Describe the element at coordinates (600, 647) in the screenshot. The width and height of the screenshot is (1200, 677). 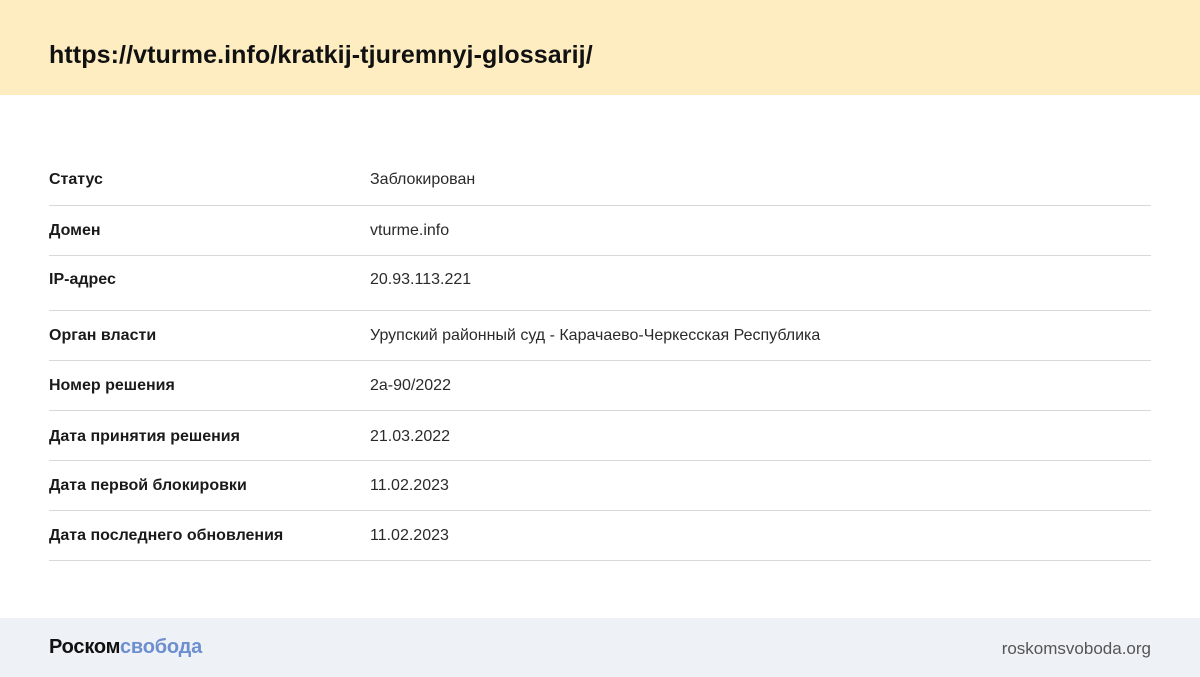
I see `footer: Роскомсвобода roskomsvoboda.org` at that location.